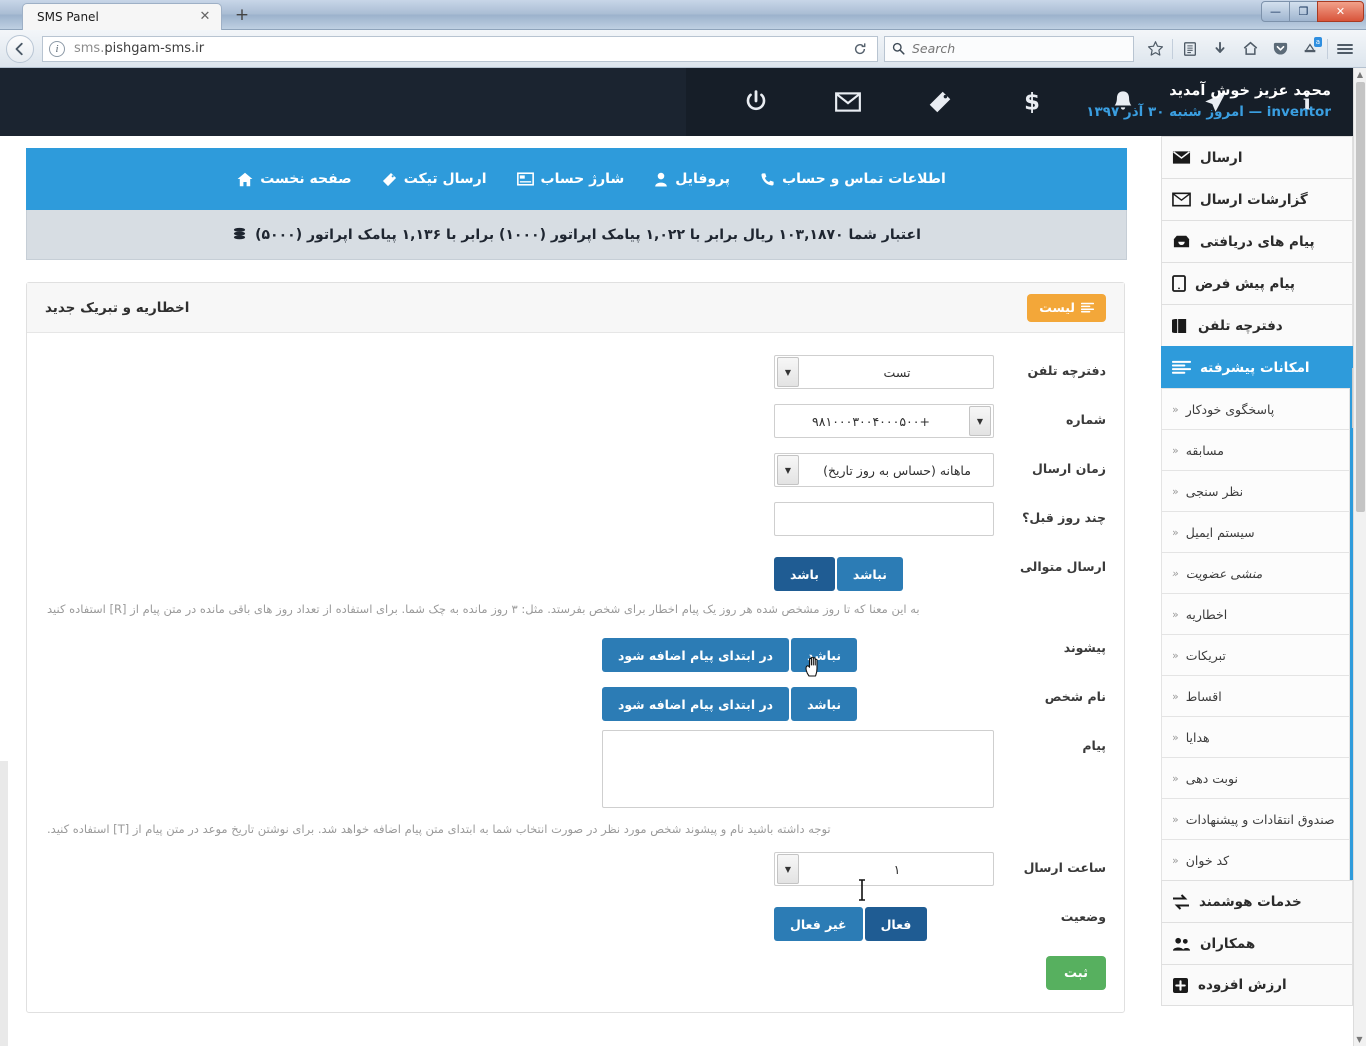  I want to click on hamburger-menu-icon, so click(1345, 49).